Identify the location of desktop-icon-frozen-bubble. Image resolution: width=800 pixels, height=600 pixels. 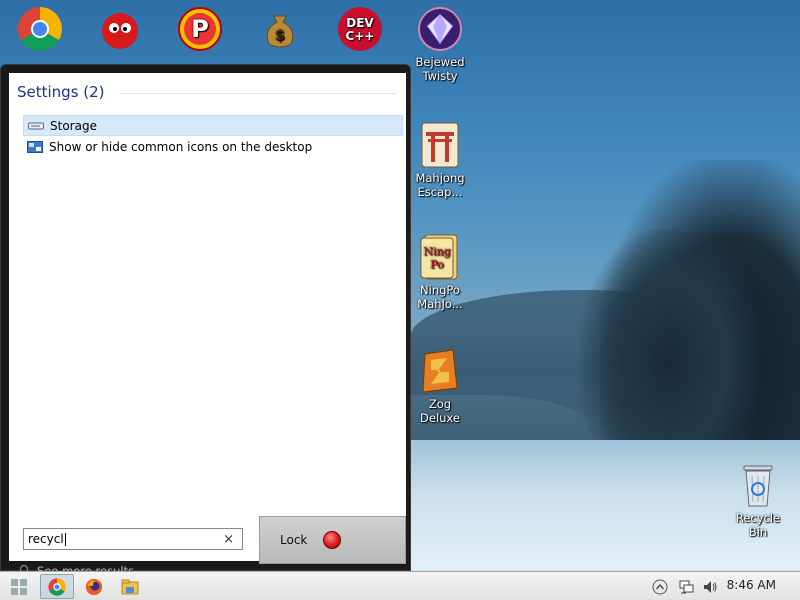
(120, 30).